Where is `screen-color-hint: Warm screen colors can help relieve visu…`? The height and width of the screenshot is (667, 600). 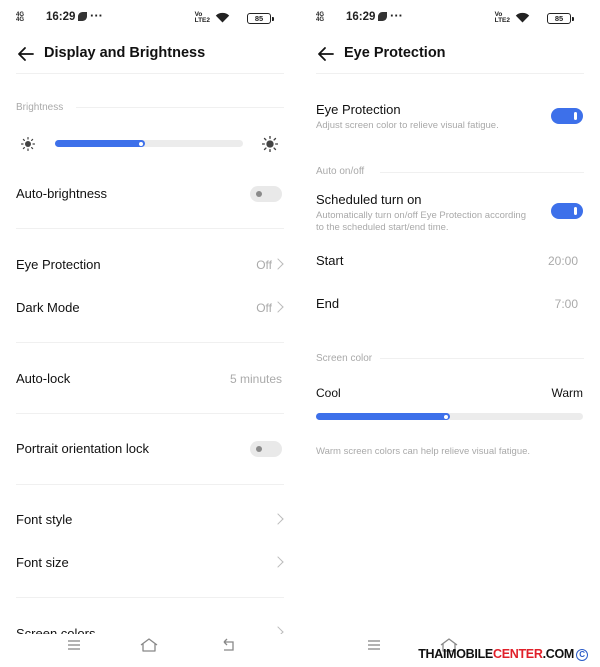 screen-color-hint: Warm screen colors can help relieve visu… is located at coordinates (423, 451).